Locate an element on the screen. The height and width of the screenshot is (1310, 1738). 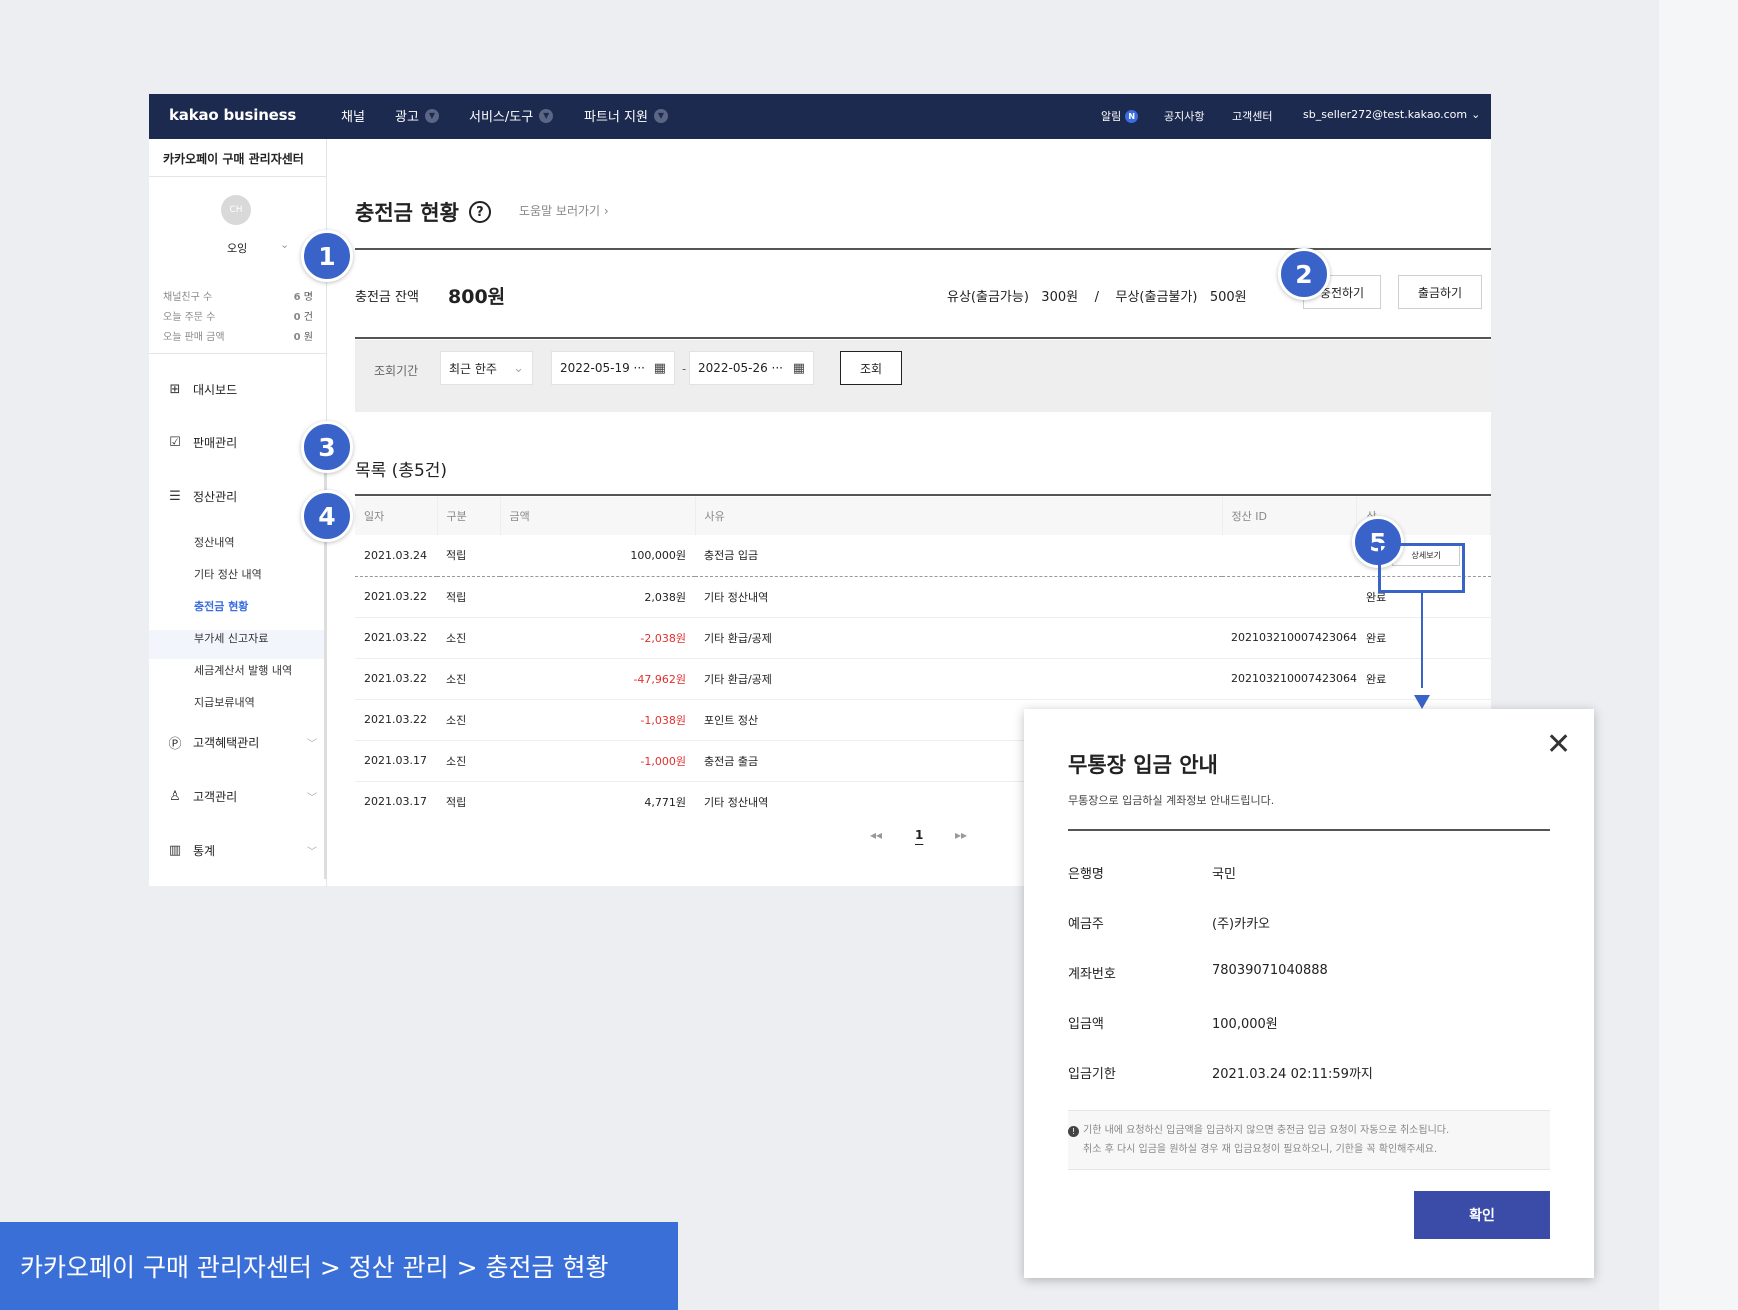
sidebar-sub-vat: 부가세 신고자료 is located at coordinates (231, 638).